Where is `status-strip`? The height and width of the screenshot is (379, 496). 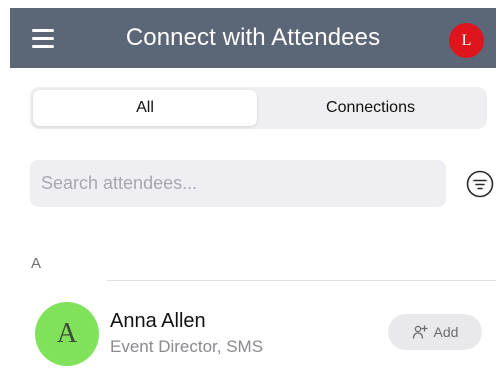 status-strip is located at coordinates (248, 4).